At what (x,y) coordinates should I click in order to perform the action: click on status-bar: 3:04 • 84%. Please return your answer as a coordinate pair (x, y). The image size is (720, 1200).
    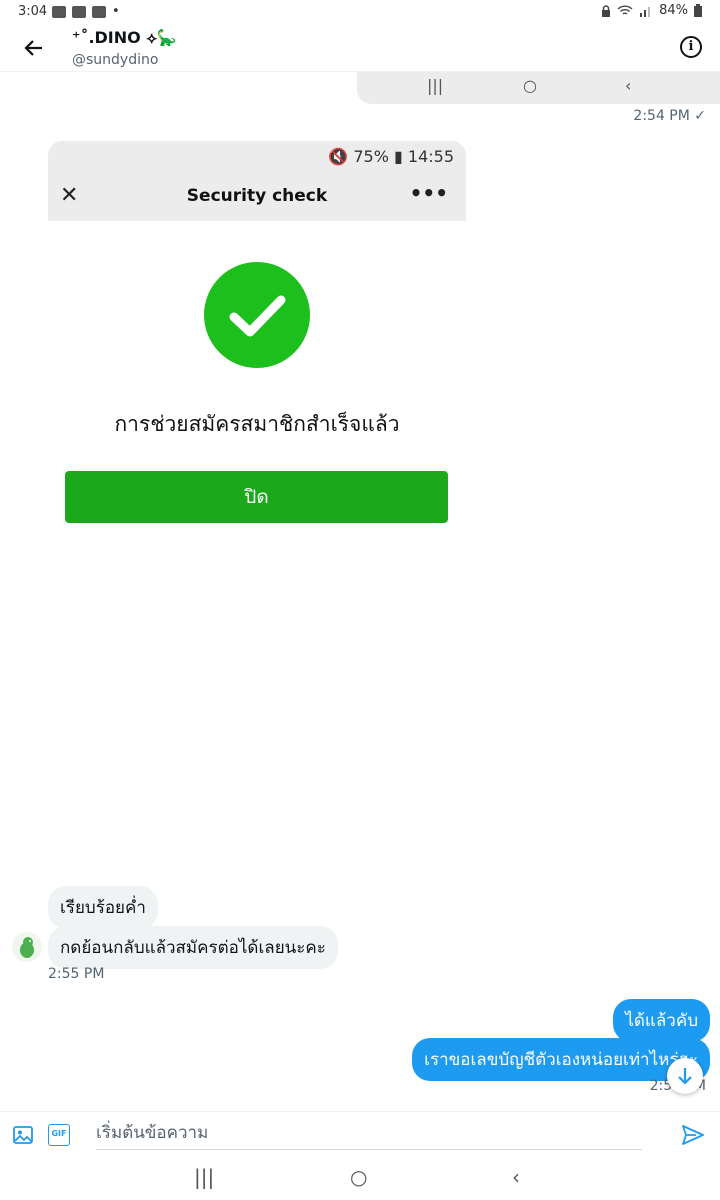
    Looking at the image, I should click on (360, 12).